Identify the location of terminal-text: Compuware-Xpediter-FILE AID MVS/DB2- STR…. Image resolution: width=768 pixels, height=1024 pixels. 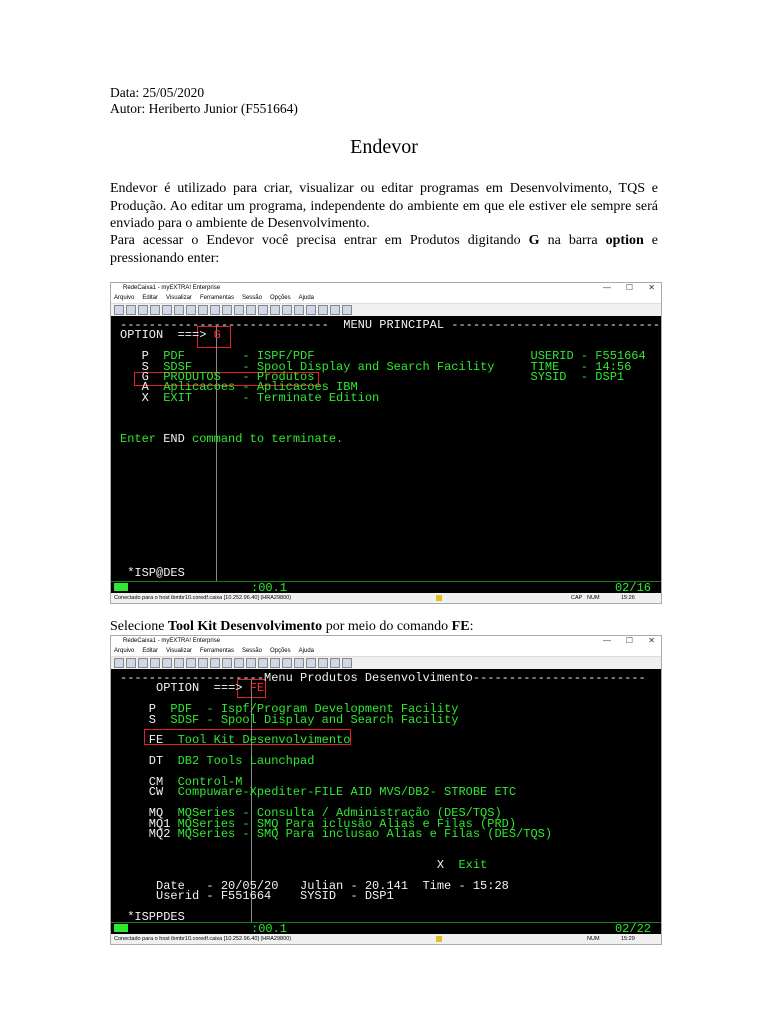
(347, 792).